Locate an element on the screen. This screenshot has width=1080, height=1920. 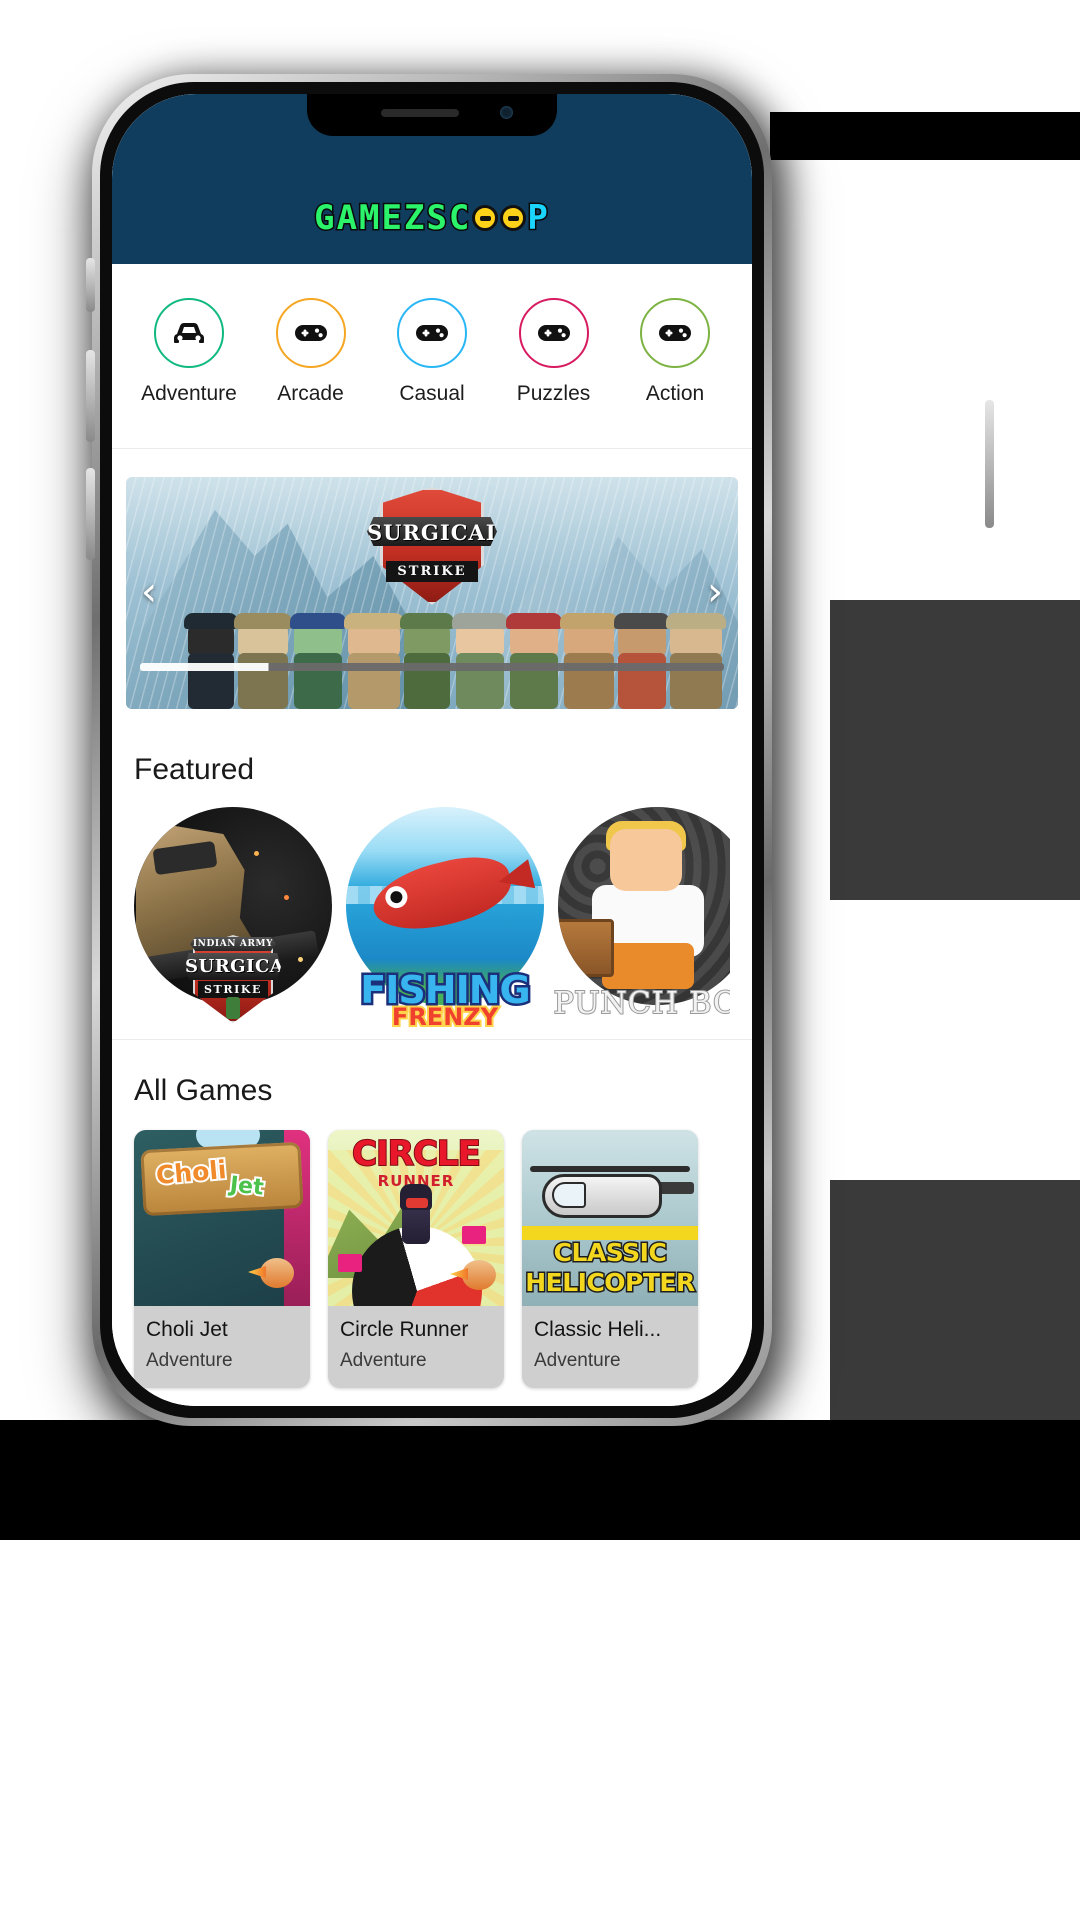
heli-art-line2: HELICOPTER is located at coordinates (610, 1283).